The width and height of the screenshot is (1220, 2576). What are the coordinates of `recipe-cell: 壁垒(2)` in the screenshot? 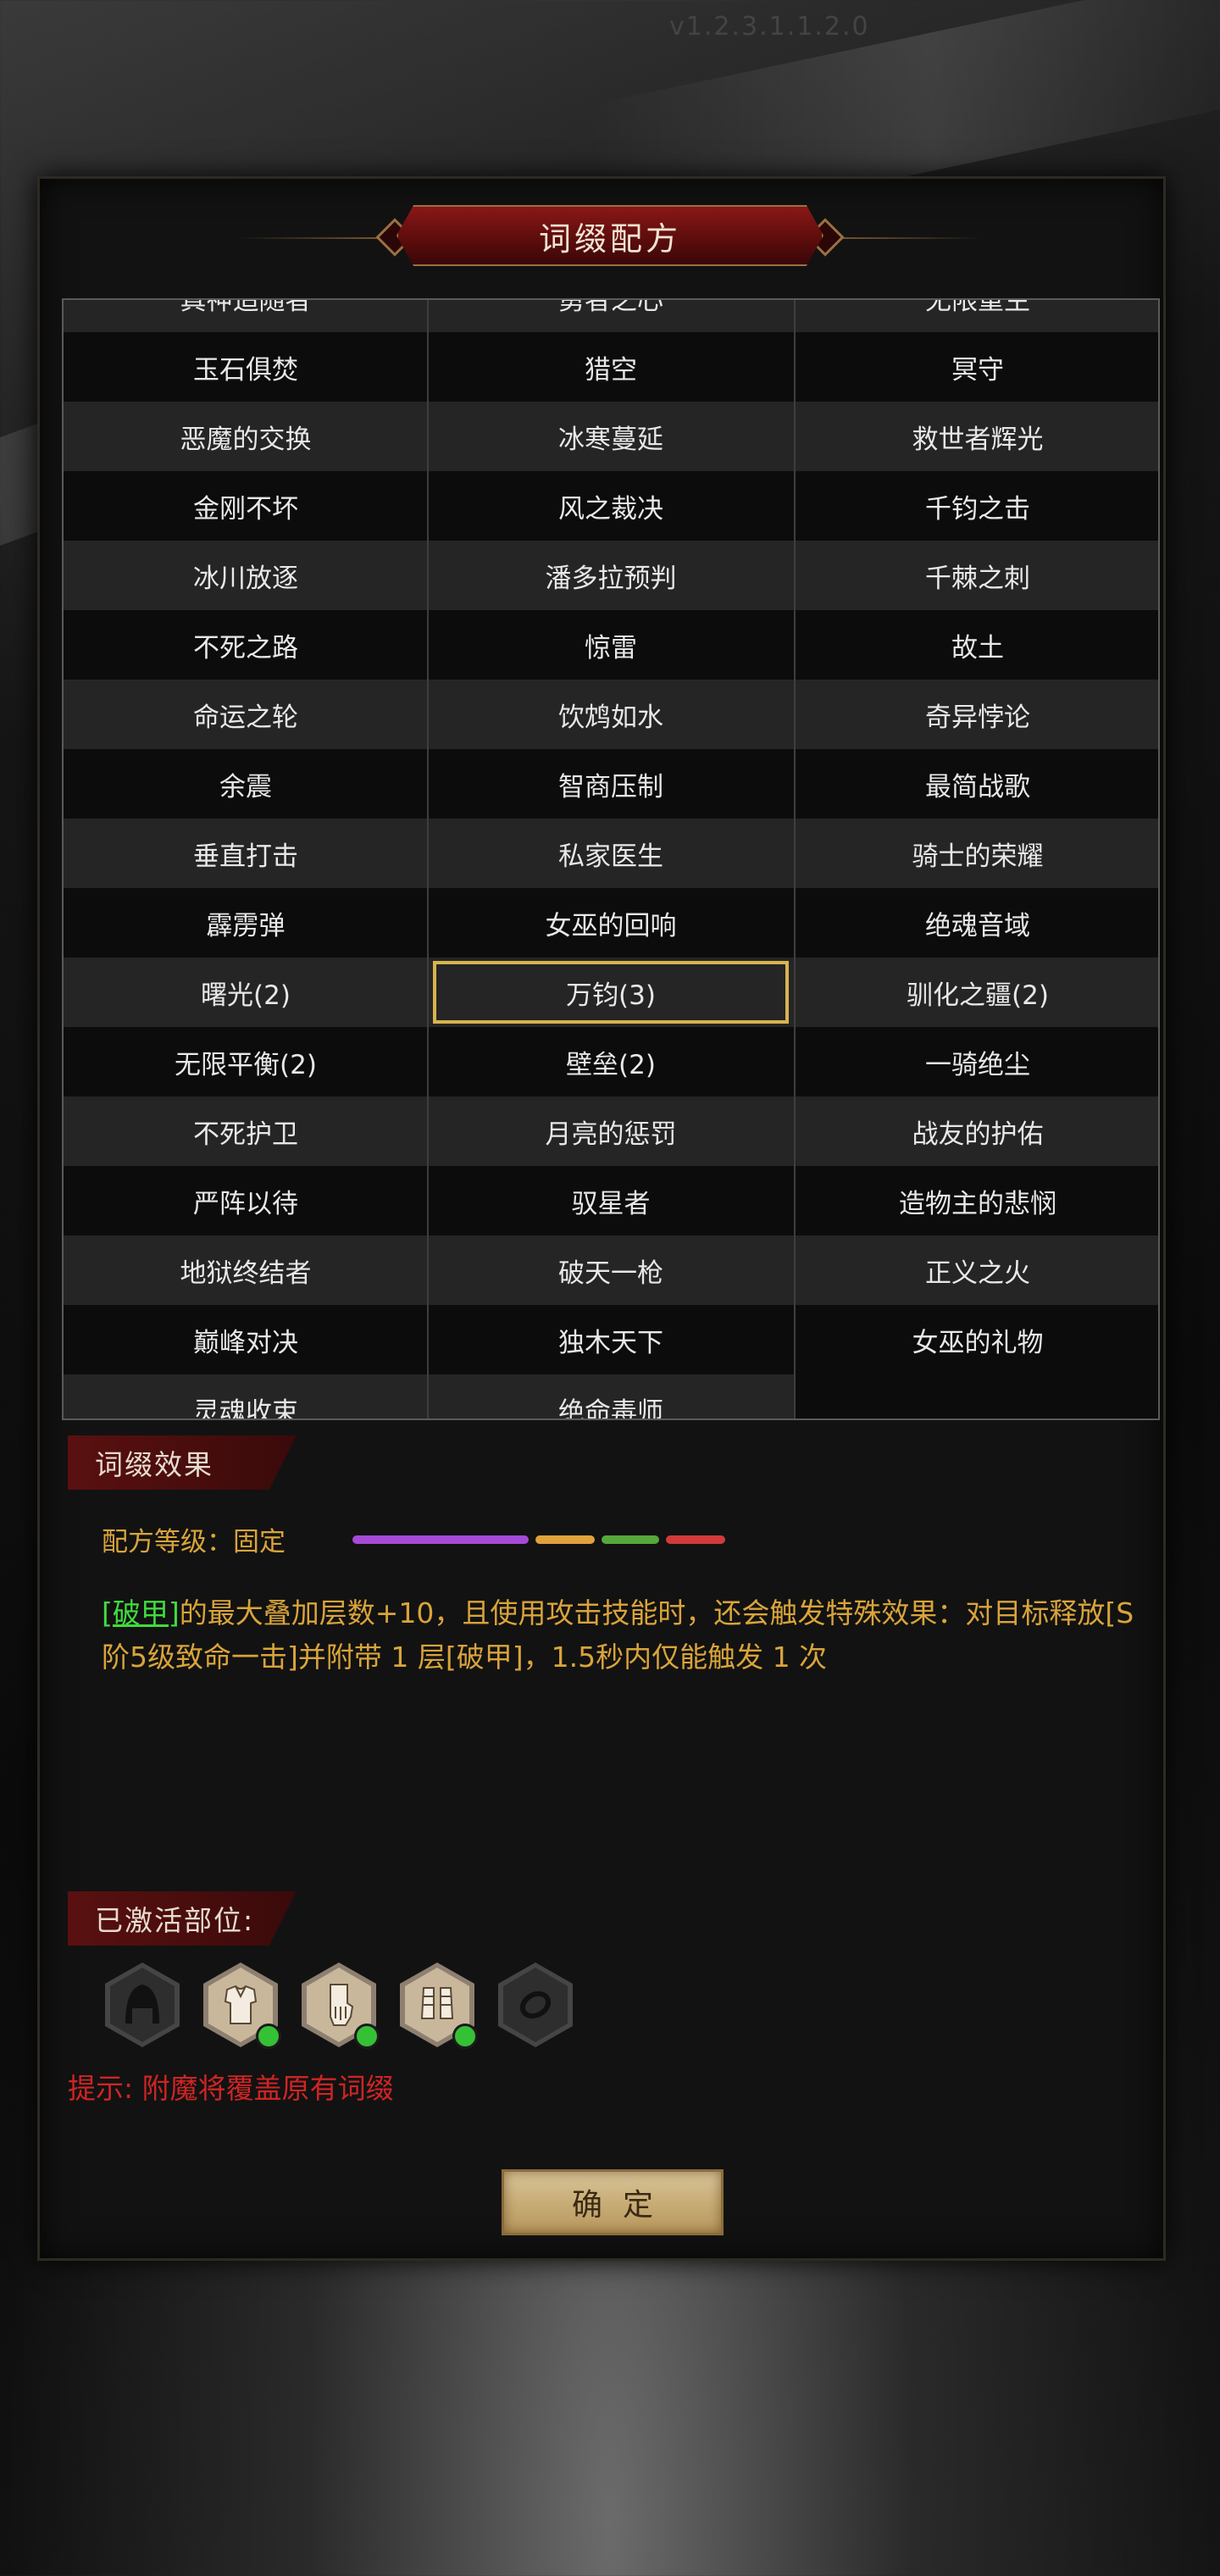 It's located at (611, 1061).